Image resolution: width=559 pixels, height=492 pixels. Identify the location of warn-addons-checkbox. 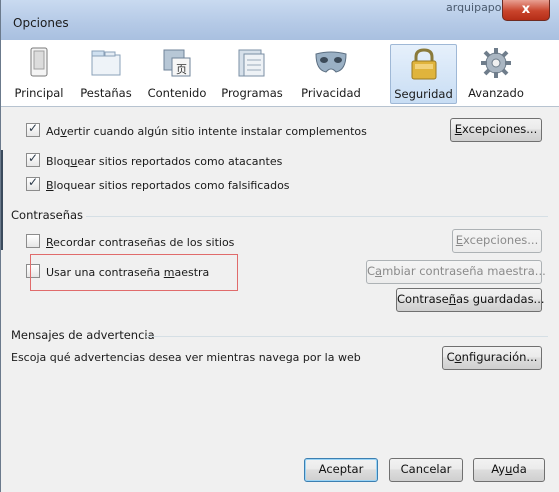
(33, 129).